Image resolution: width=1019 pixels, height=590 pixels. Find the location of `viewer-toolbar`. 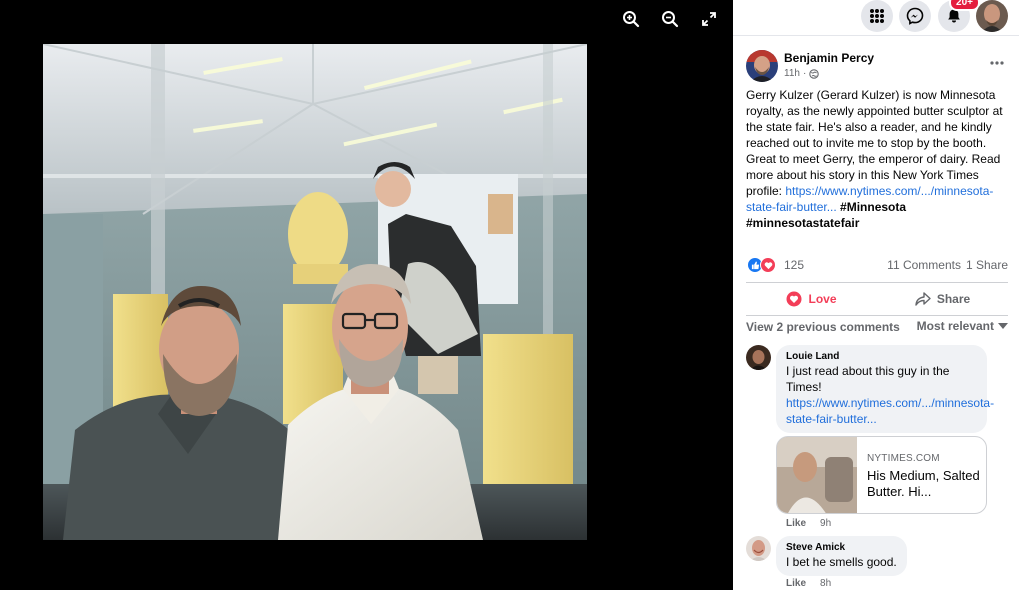

viewer-toolbar is located at coordinates (669, 18).